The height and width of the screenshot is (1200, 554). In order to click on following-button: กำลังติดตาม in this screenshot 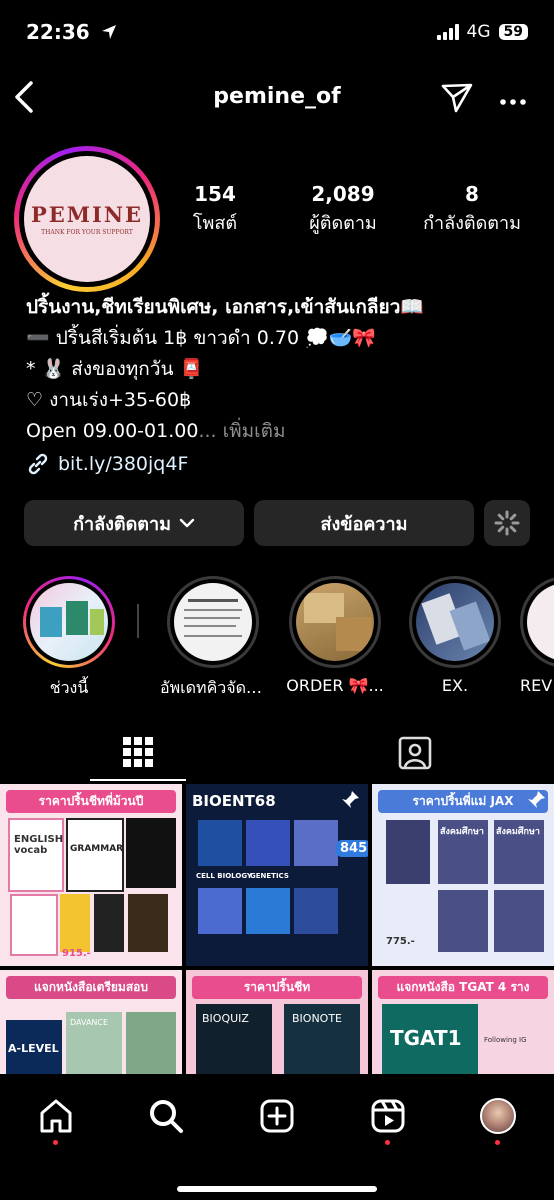, I will do `click(134, 523)`.